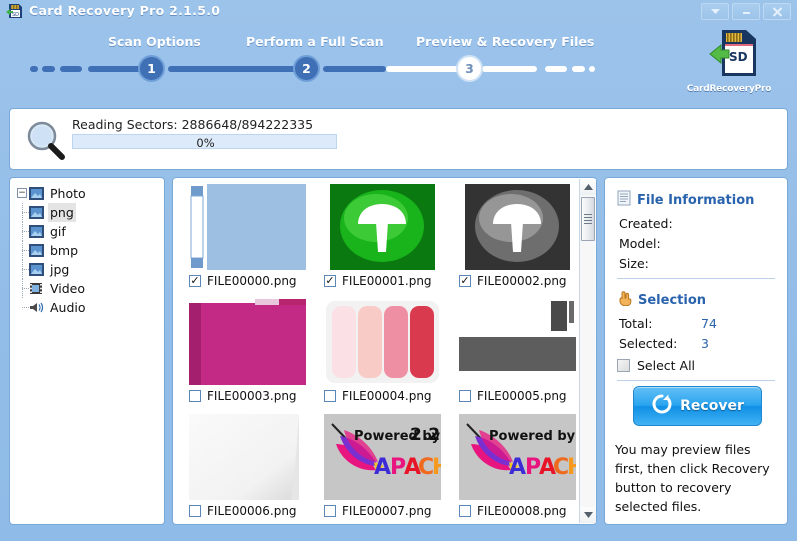 This screenshot has width=797, height=541. I want to click on step-label-1: Scan Options, so click(154, 41).